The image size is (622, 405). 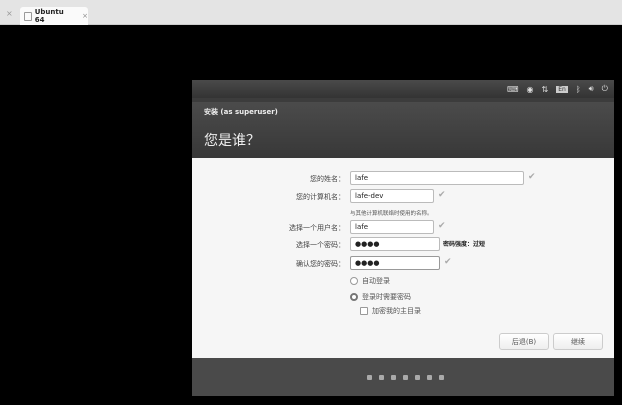 I want to click on power-icon: ⏻, so click(x=605, y=89).